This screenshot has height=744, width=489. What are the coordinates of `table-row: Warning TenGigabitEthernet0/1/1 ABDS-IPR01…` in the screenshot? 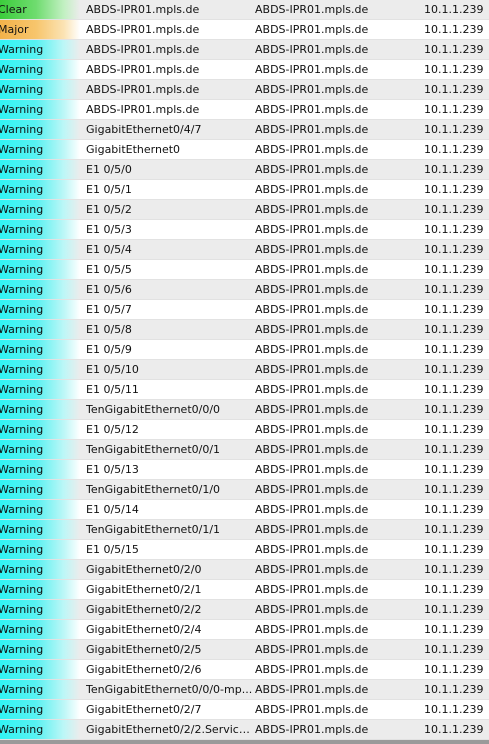 It's located at (244, 530).